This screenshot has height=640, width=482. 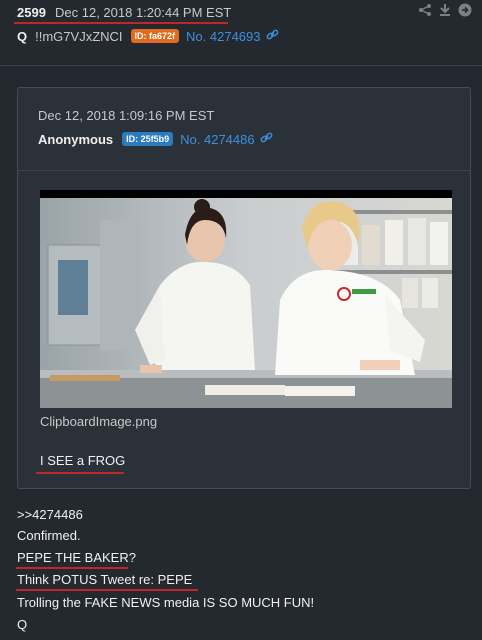 I want to click on quoted-divider, so click(x=244, y=170).